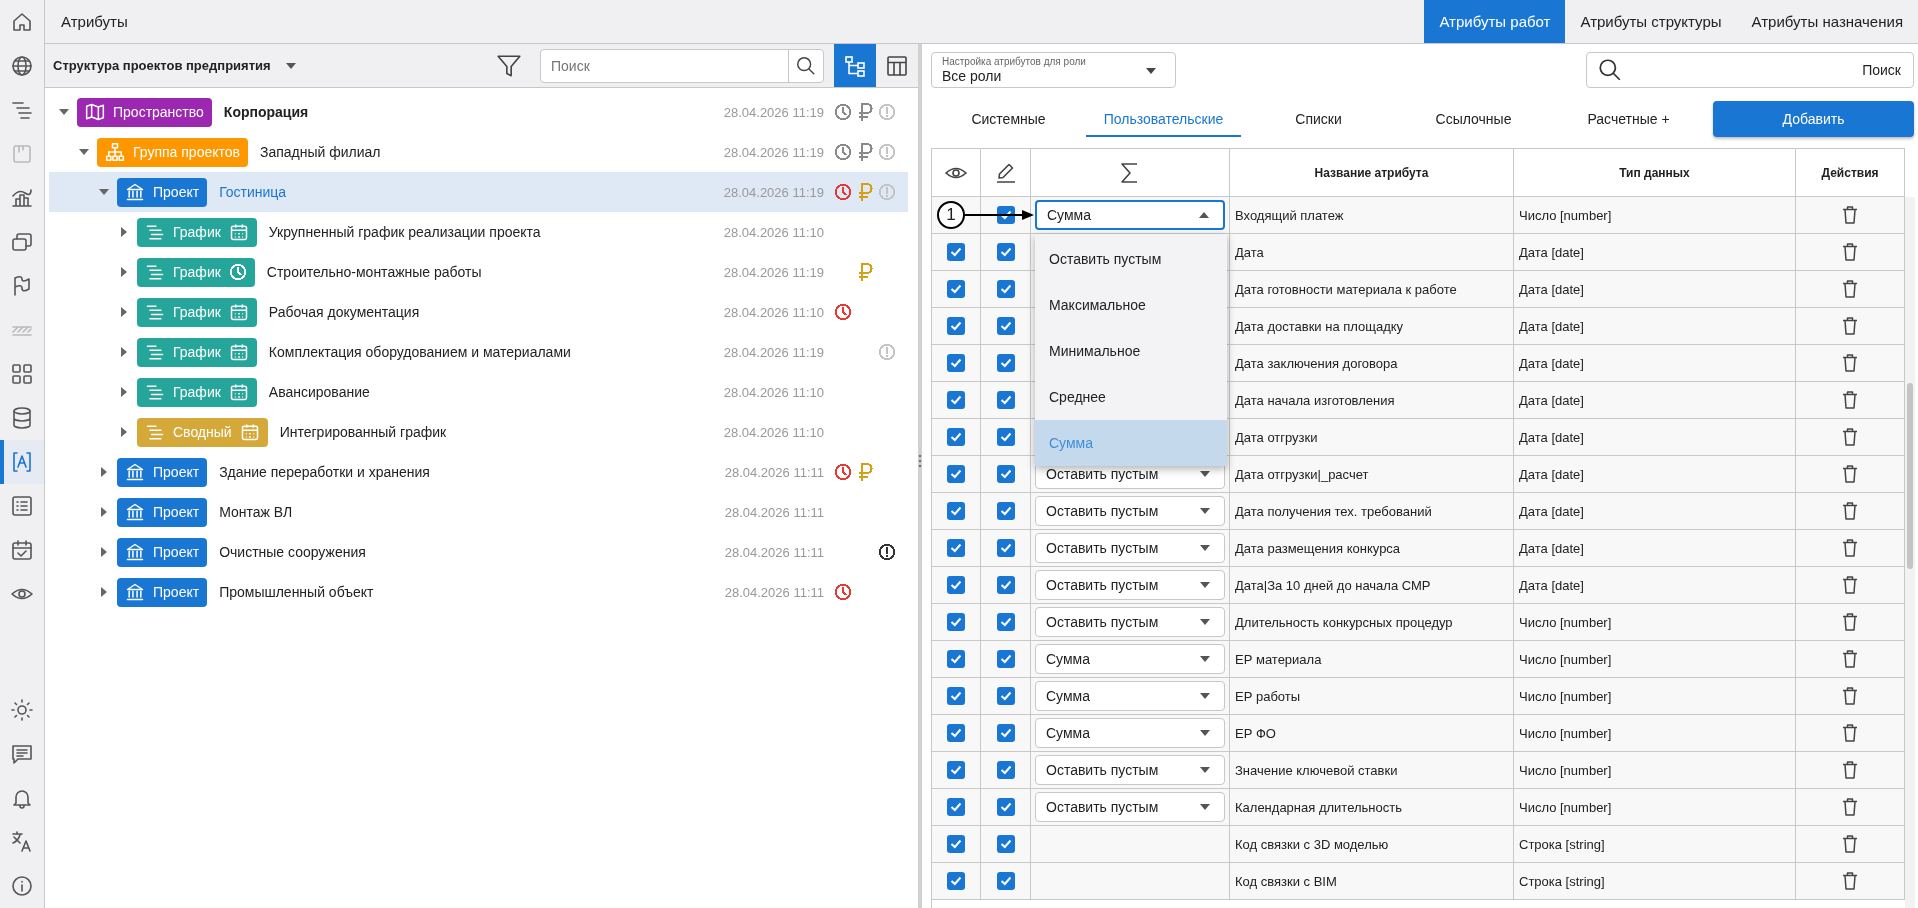  I want to click on scrollbar, so click(1910, 552).